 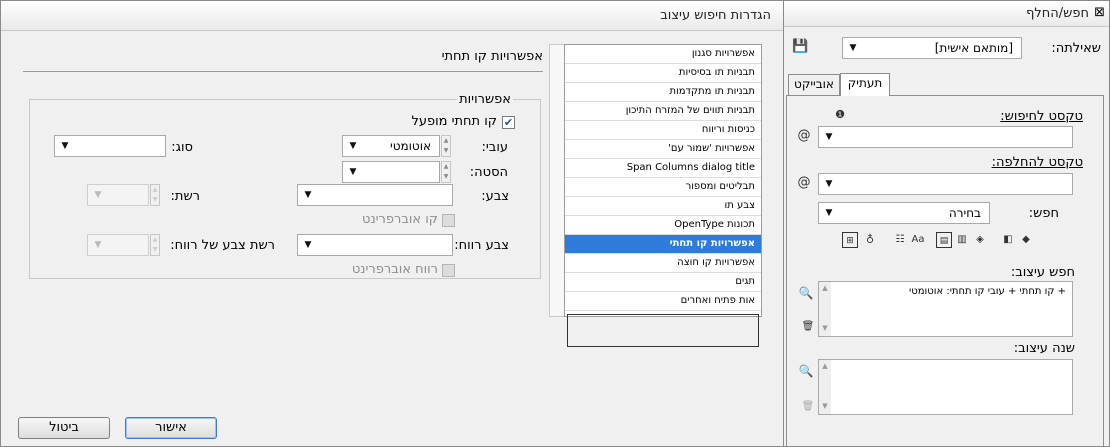 What do you see at coordinates (825, 387) in the screenshot?
I see `change-format-scrollbar: ▲ ▼` at bounding box center [825, 387].